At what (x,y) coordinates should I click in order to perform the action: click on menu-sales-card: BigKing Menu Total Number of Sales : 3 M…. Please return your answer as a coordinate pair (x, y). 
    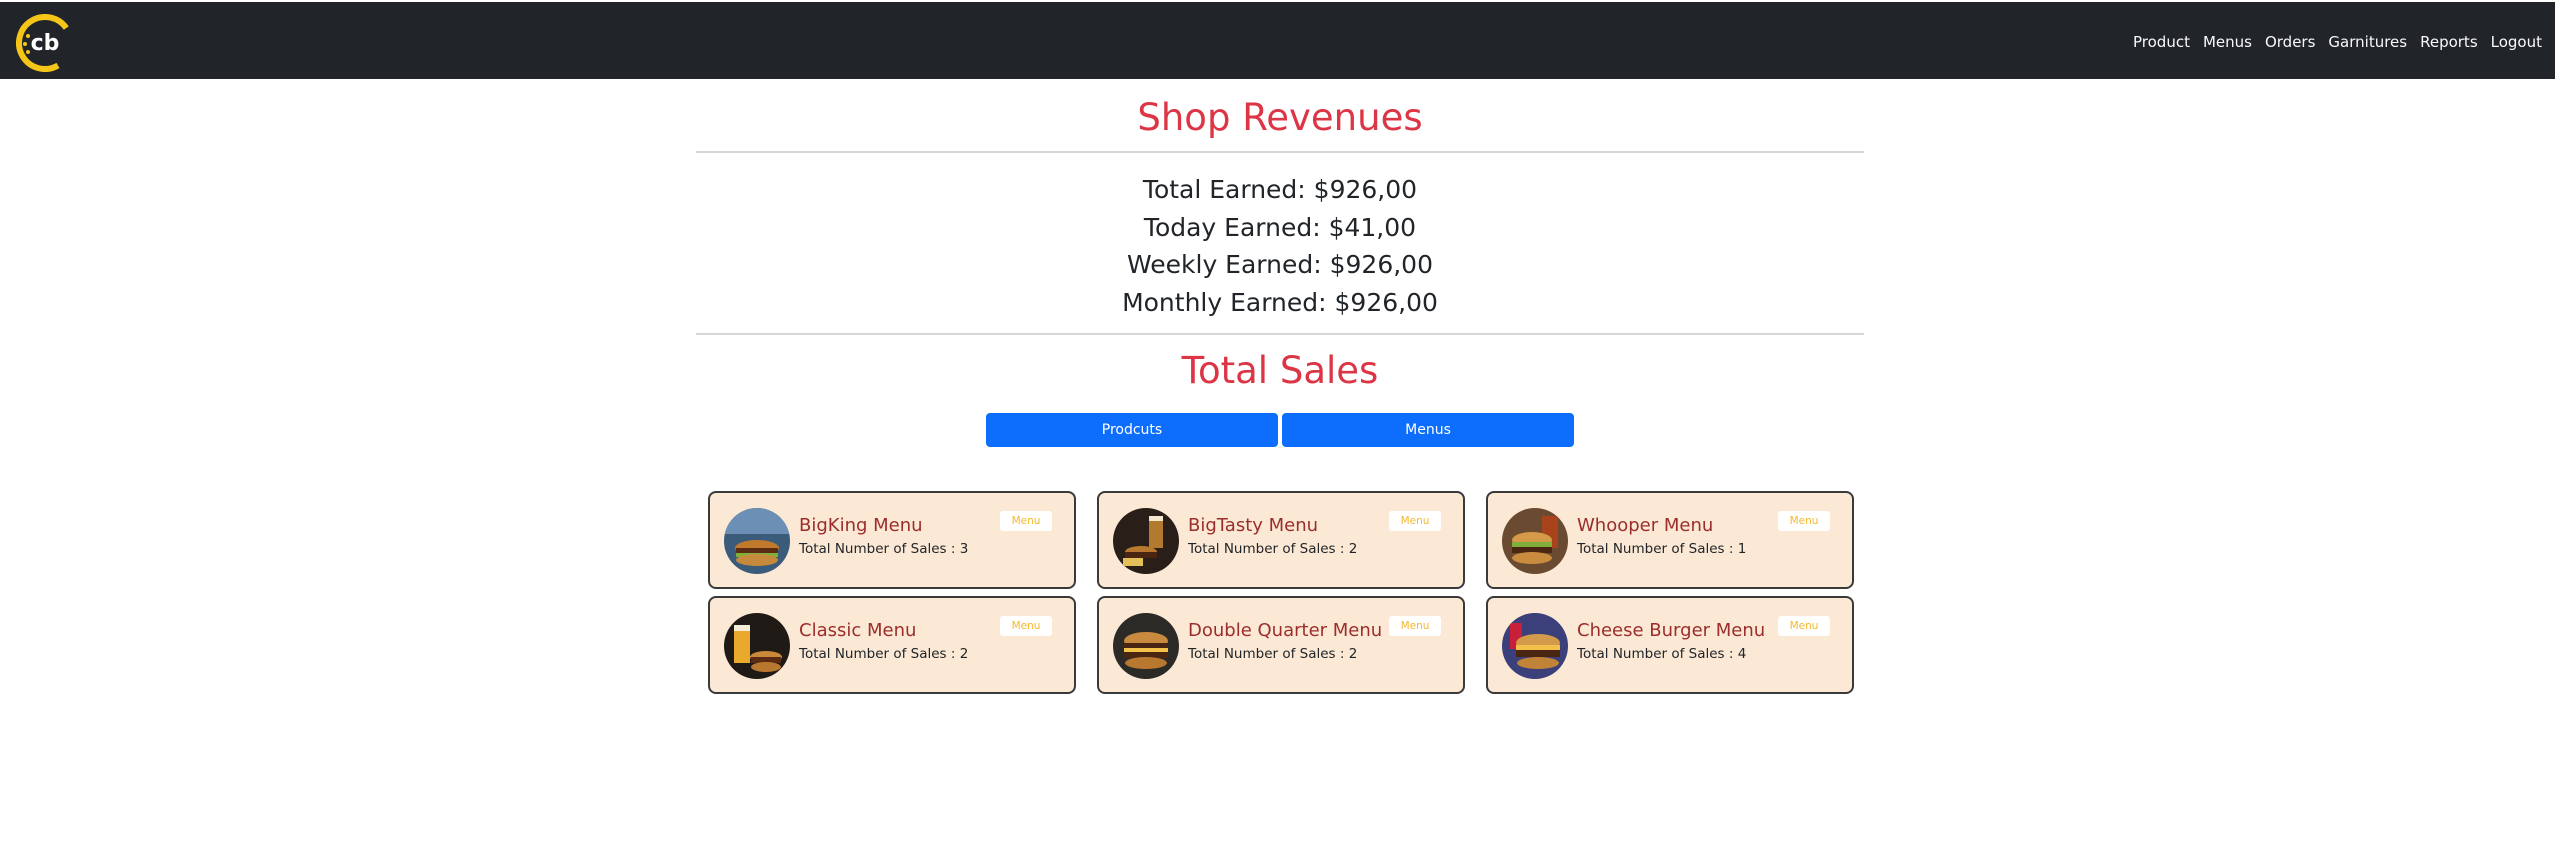
    Looking at the image, I should click on (892, 540).